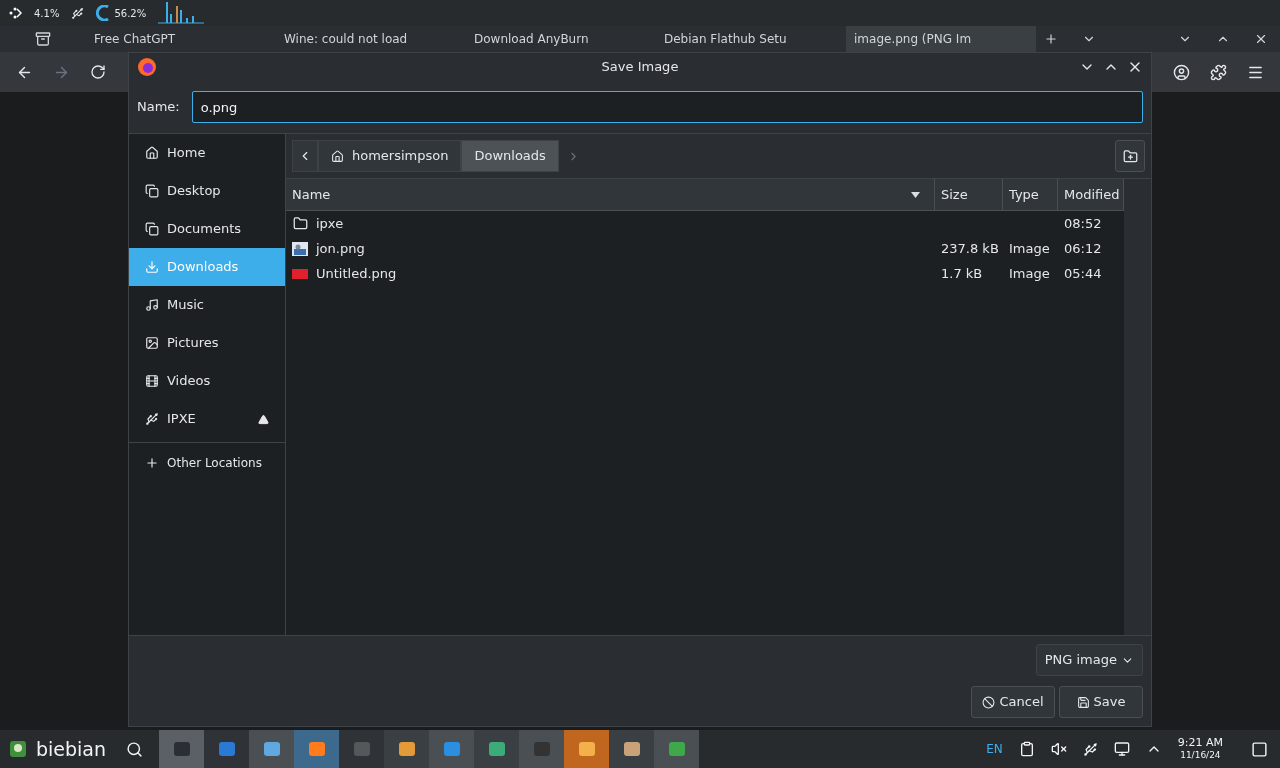 This screenshot has height=768, width=1280. What do you see at coordinates (207, 229) in the screenshot?
I see `places-item: Documents` at bounding box center [207, 229].